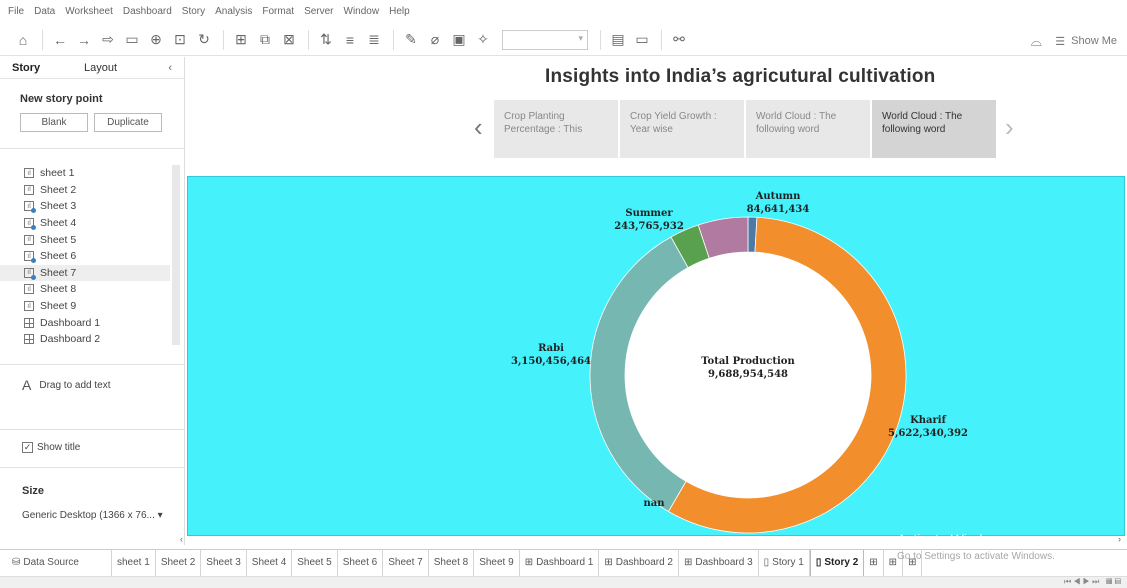 The width and height of the screenshot is (1127, 588). I want to click on sort-desc-icon: ≣, so click(374, 40).